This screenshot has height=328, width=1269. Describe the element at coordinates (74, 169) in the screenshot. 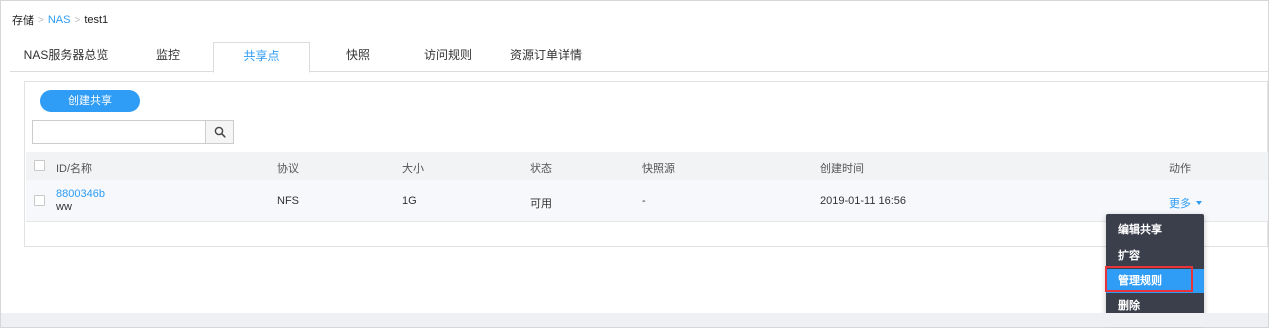

I see `header-id-name: ID/名称` at that location.